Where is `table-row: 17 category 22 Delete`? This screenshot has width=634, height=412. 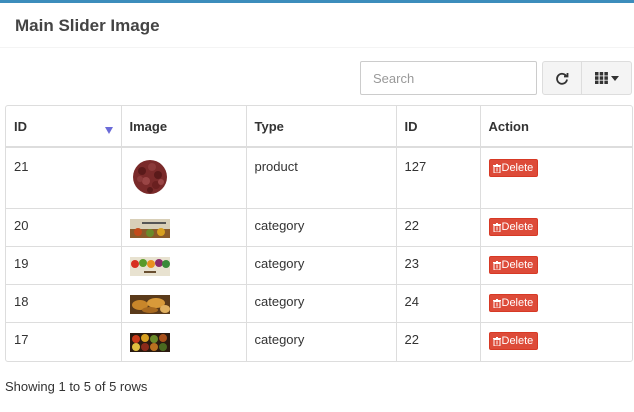
table-row: 17 category 22 Delete is located at coordinates (319, 341).